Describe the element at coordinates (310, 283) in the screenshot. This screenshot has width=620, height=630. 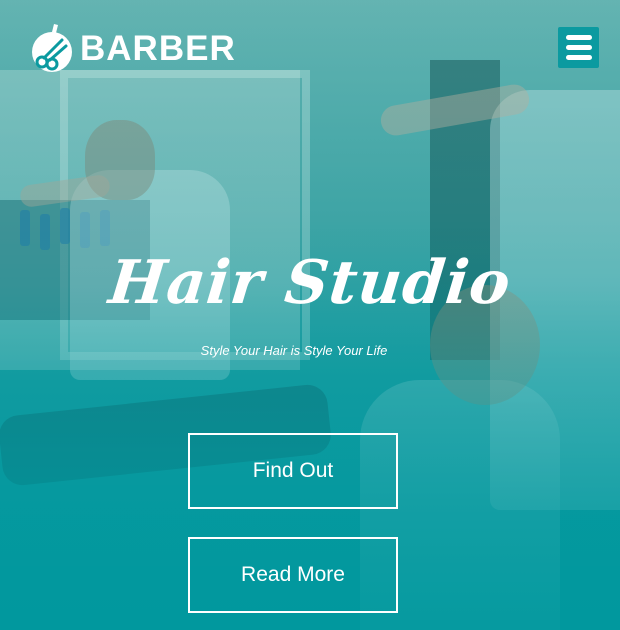
I see `hero-title: Hair Studio` at that location.